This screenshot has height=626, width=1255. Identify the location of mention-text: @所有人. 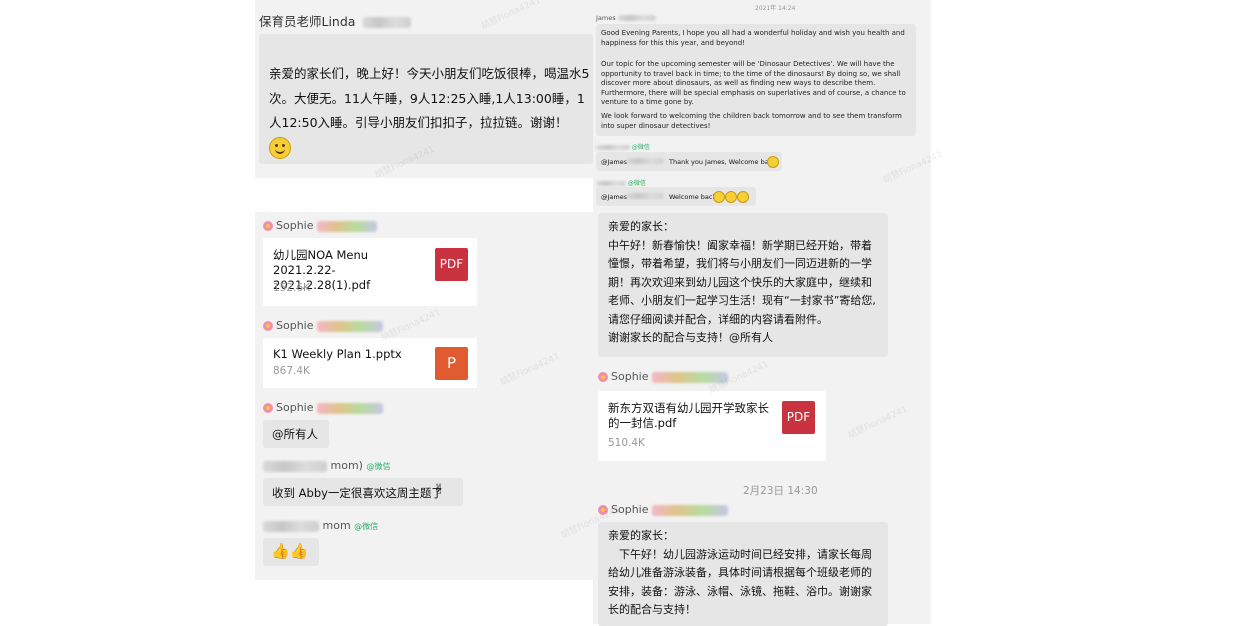
(295, 434).